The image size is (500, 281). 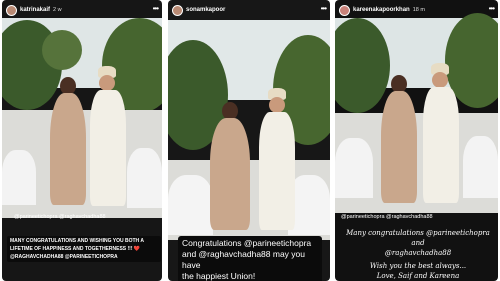 I want to click on timestamp: 18 m, so click(x=418, y=10).